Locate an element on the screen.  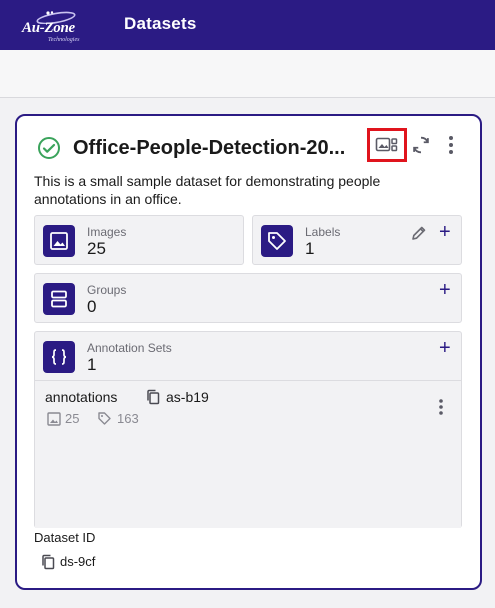
more-options-button is located at coordinates (451, 145).